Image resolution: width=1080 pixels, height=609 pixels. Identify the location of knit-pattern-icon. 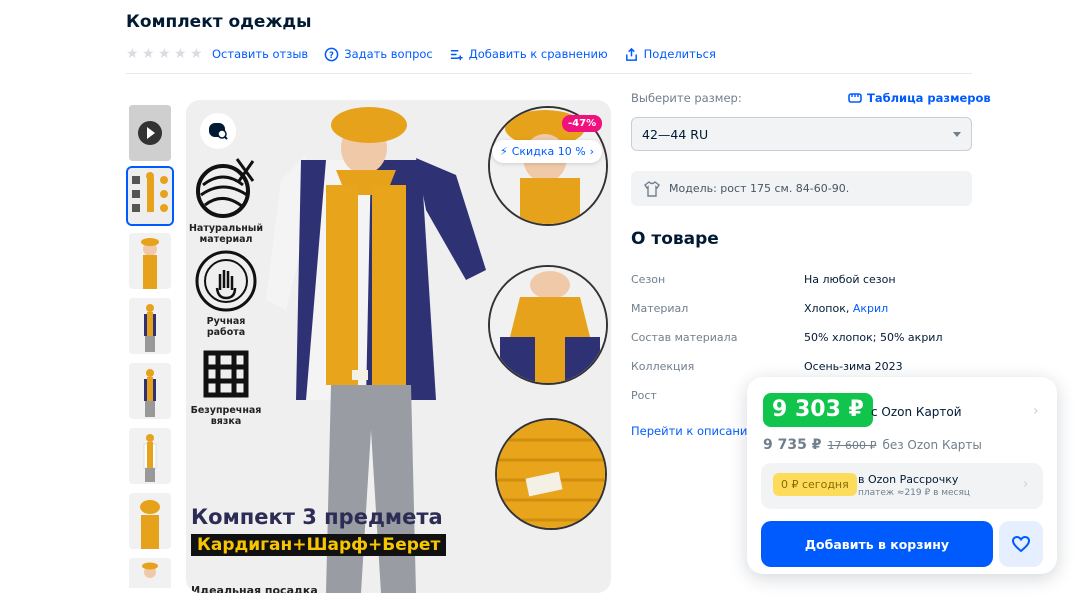
(226, 374).